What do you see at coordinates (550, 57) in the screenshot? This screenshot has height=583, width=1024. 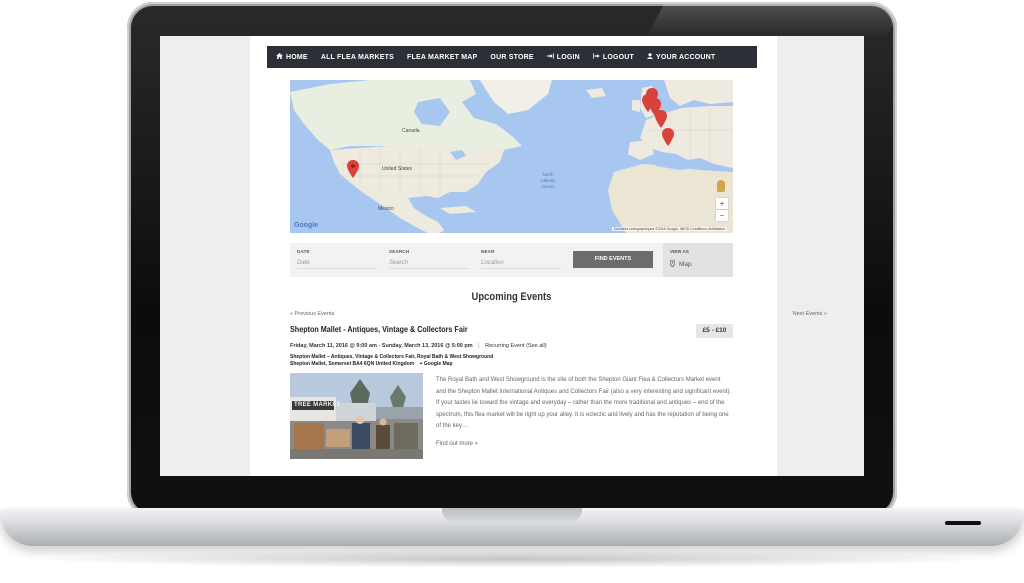 I see `login-icon` at bounding box center [550, 57].